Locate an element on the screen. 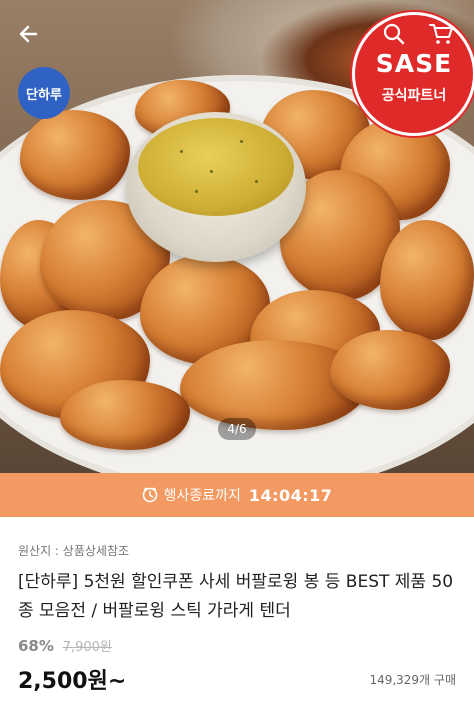 This screenshot has width=474, height=721. honey-mustard-sauce is located at coordinates (216, 167).